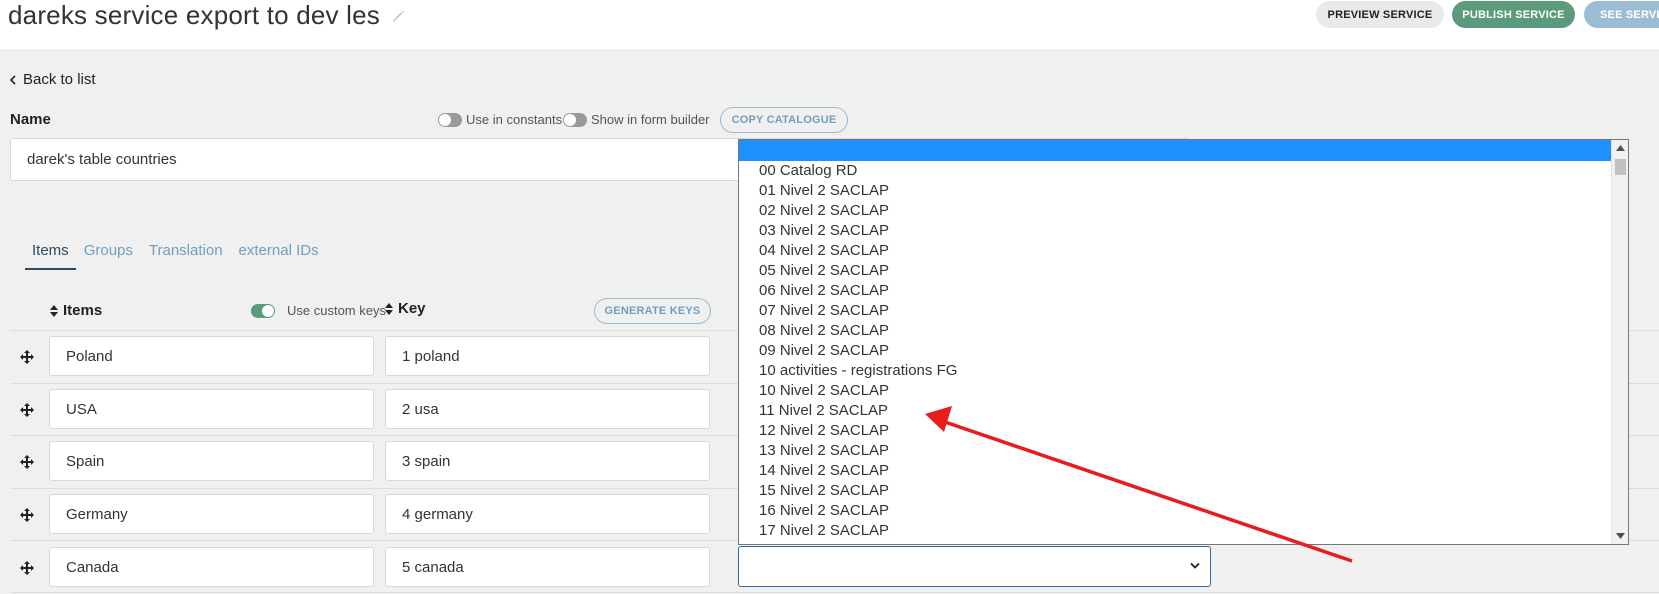 The image size is (1659, 594). I want to click on item-name-input: Spain, so click(211, 461).